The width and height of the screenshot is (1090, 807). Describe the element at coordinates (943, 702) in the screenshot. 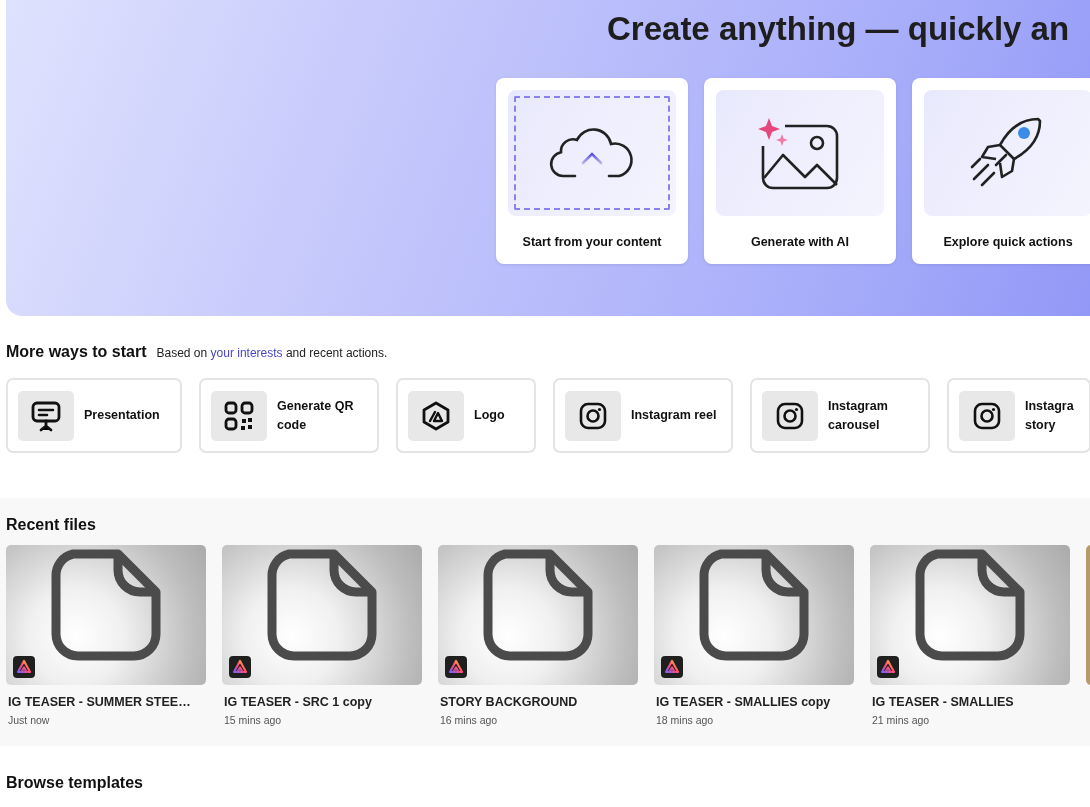

I see `file-name: IG TEASER - SMALLIES` at that location.